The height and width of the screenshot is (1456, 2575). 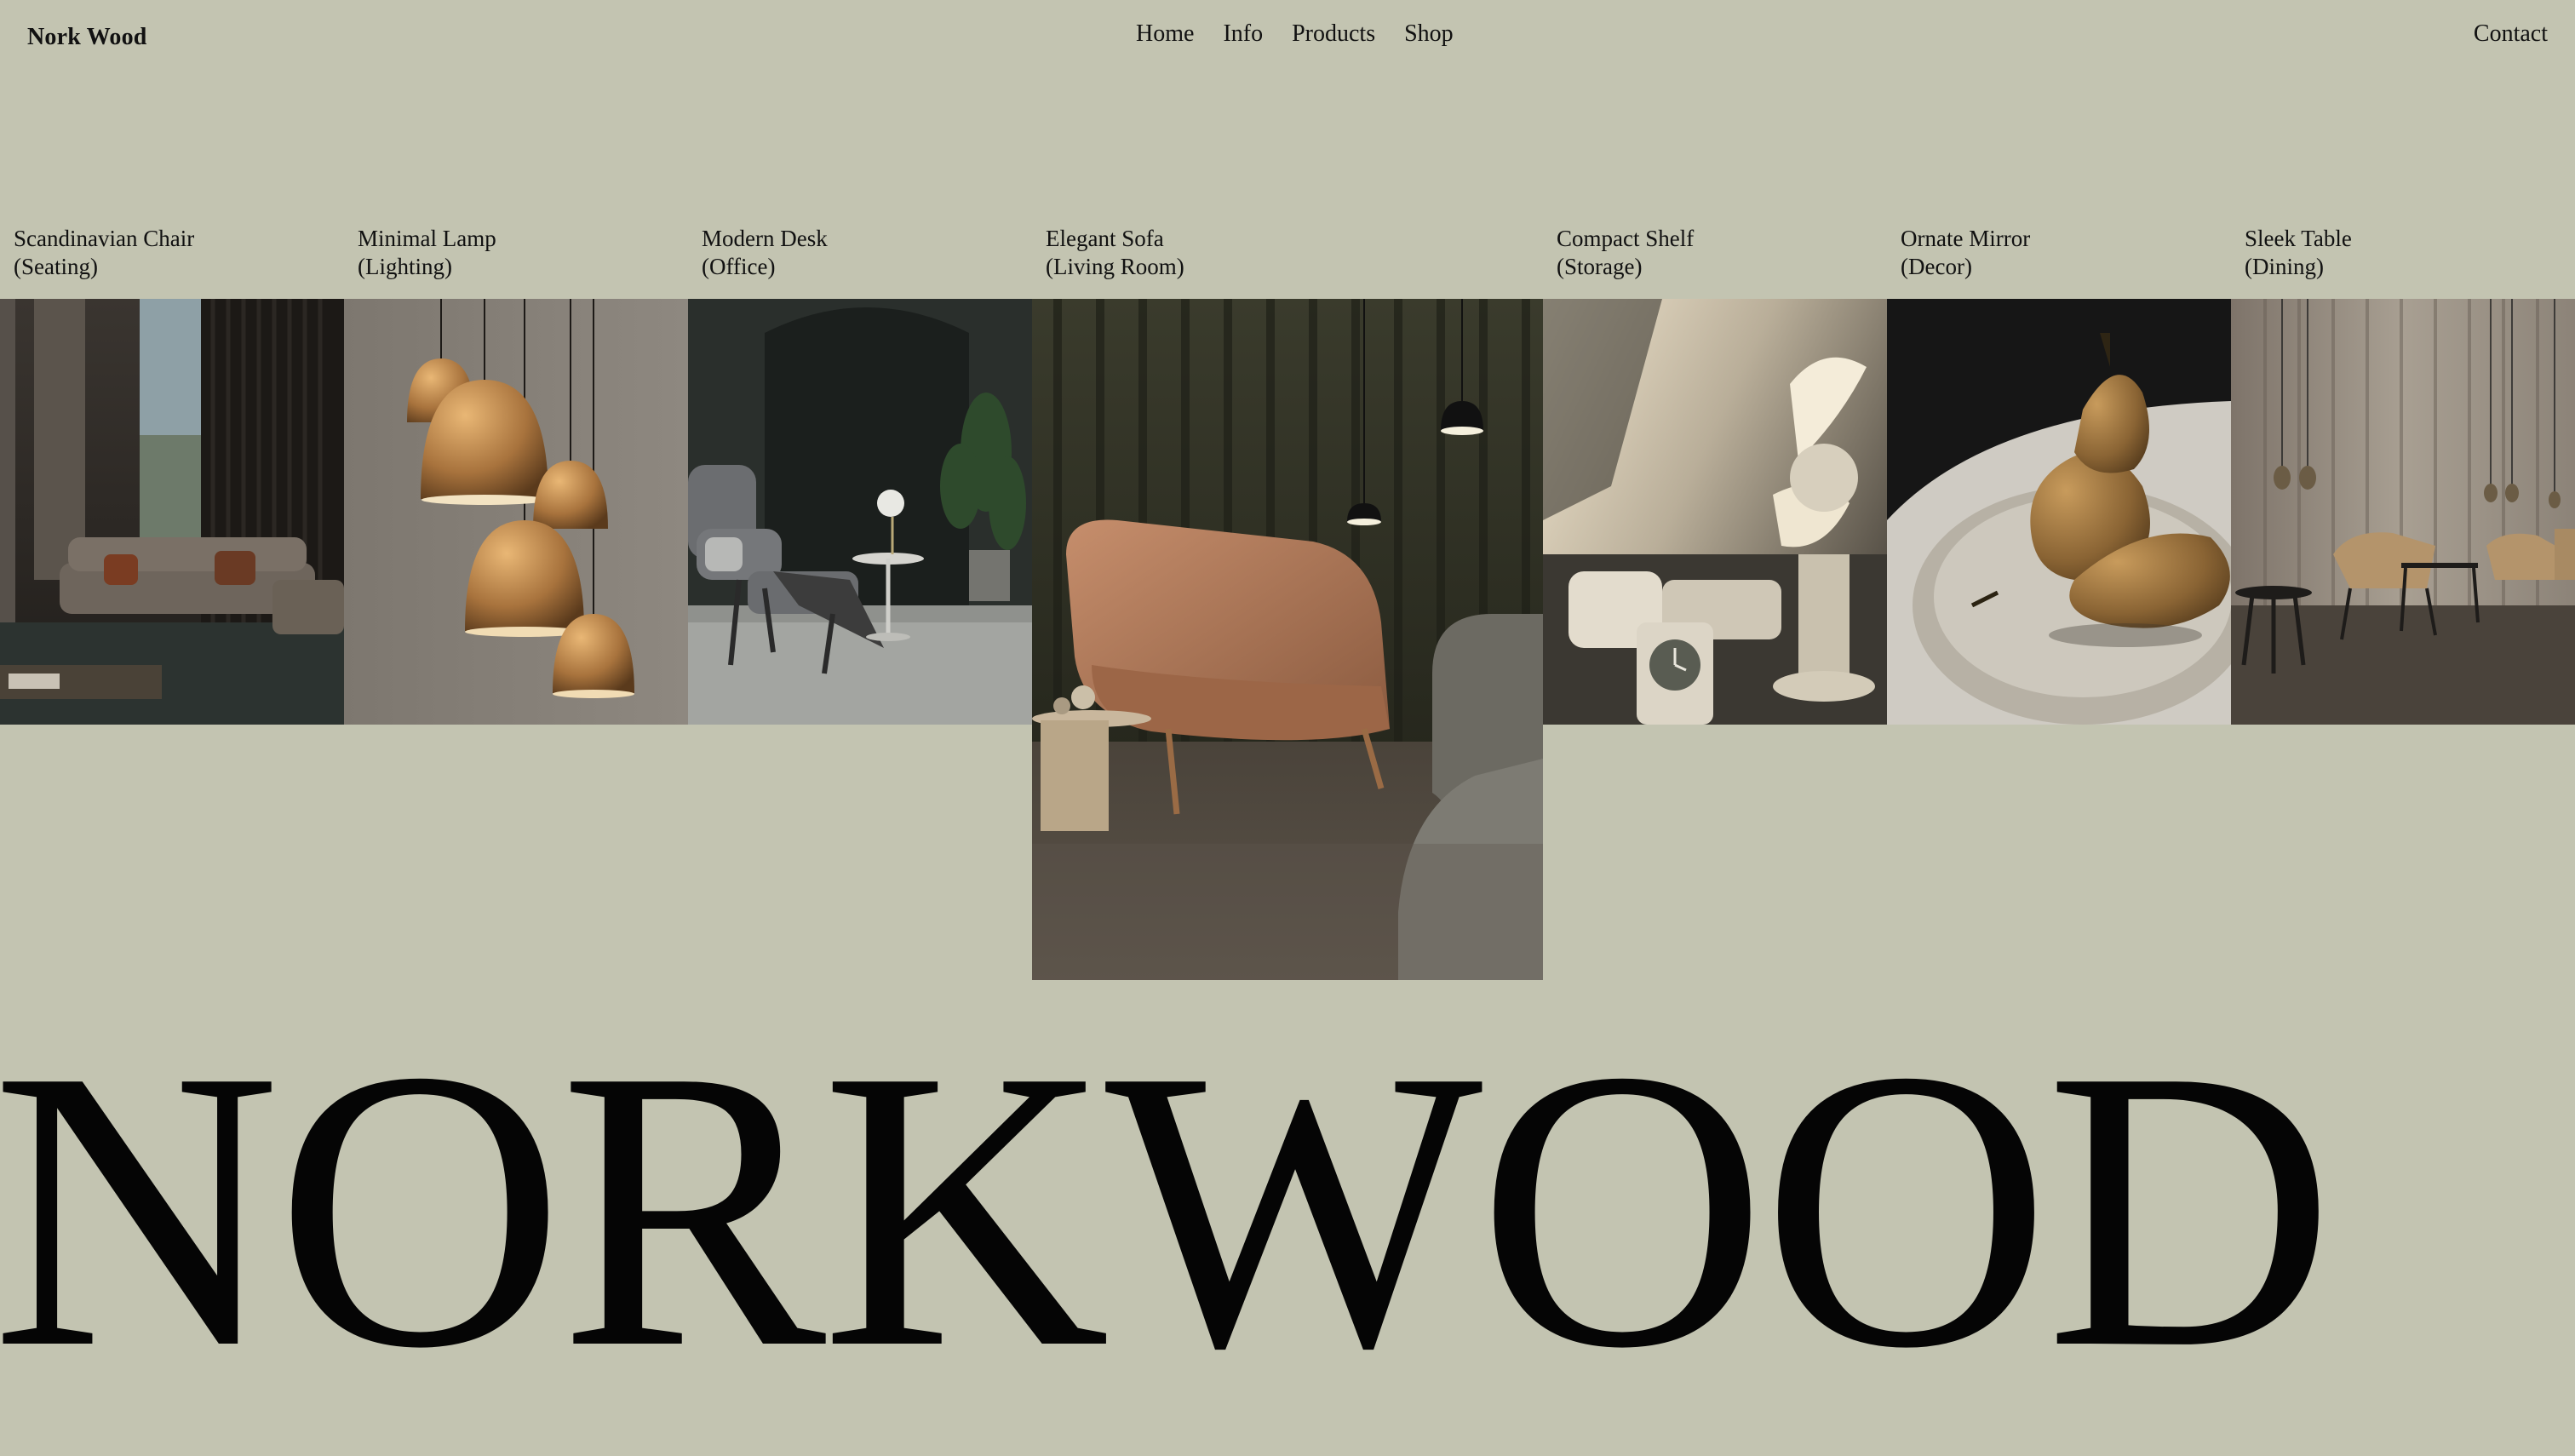 I want to click on product-category: (Seating), so click(x=56, y=266).